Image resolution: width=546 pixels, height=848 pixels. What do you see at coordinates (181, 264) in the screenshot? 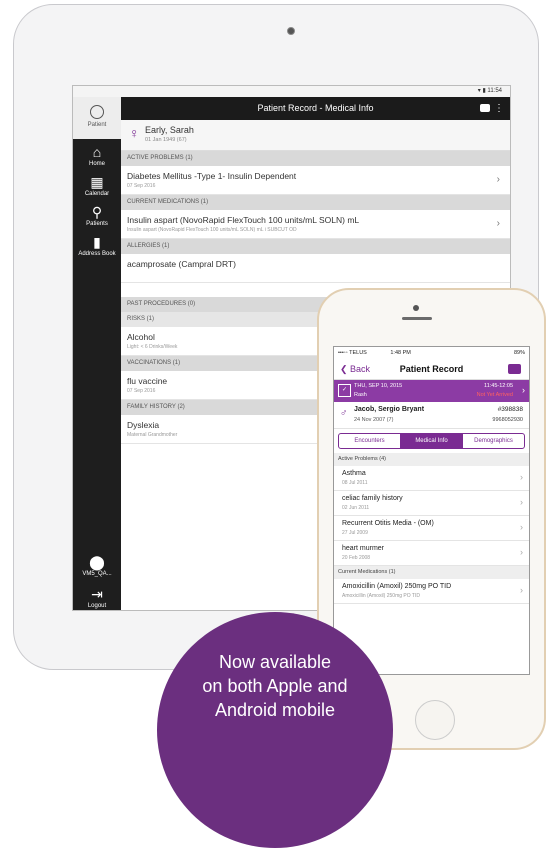
I see `item-title: acamprosate (Campral DRT)` at bounding box center [181, 264].